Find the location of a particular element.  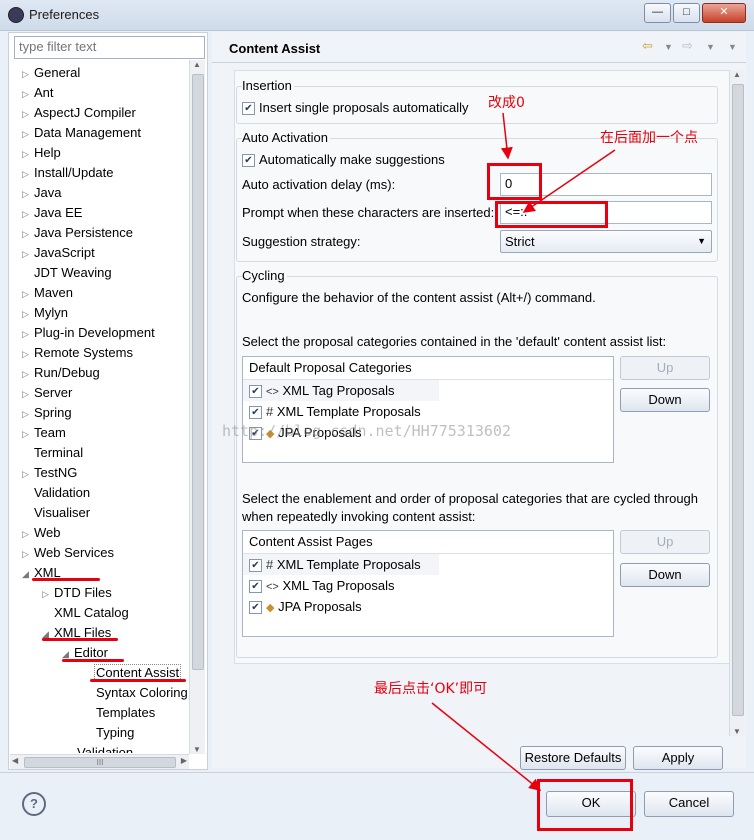

underline-editor is located at coordinates (93, 660).